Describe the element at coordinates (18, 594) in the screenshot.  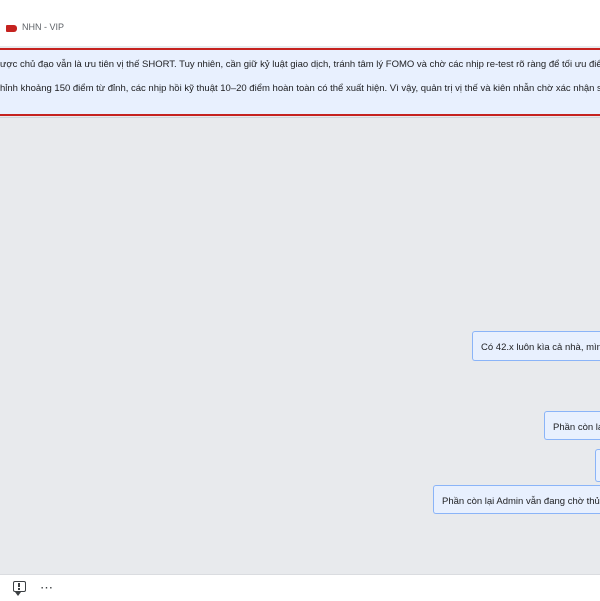
I see `feedback-icon-tail` at that location.